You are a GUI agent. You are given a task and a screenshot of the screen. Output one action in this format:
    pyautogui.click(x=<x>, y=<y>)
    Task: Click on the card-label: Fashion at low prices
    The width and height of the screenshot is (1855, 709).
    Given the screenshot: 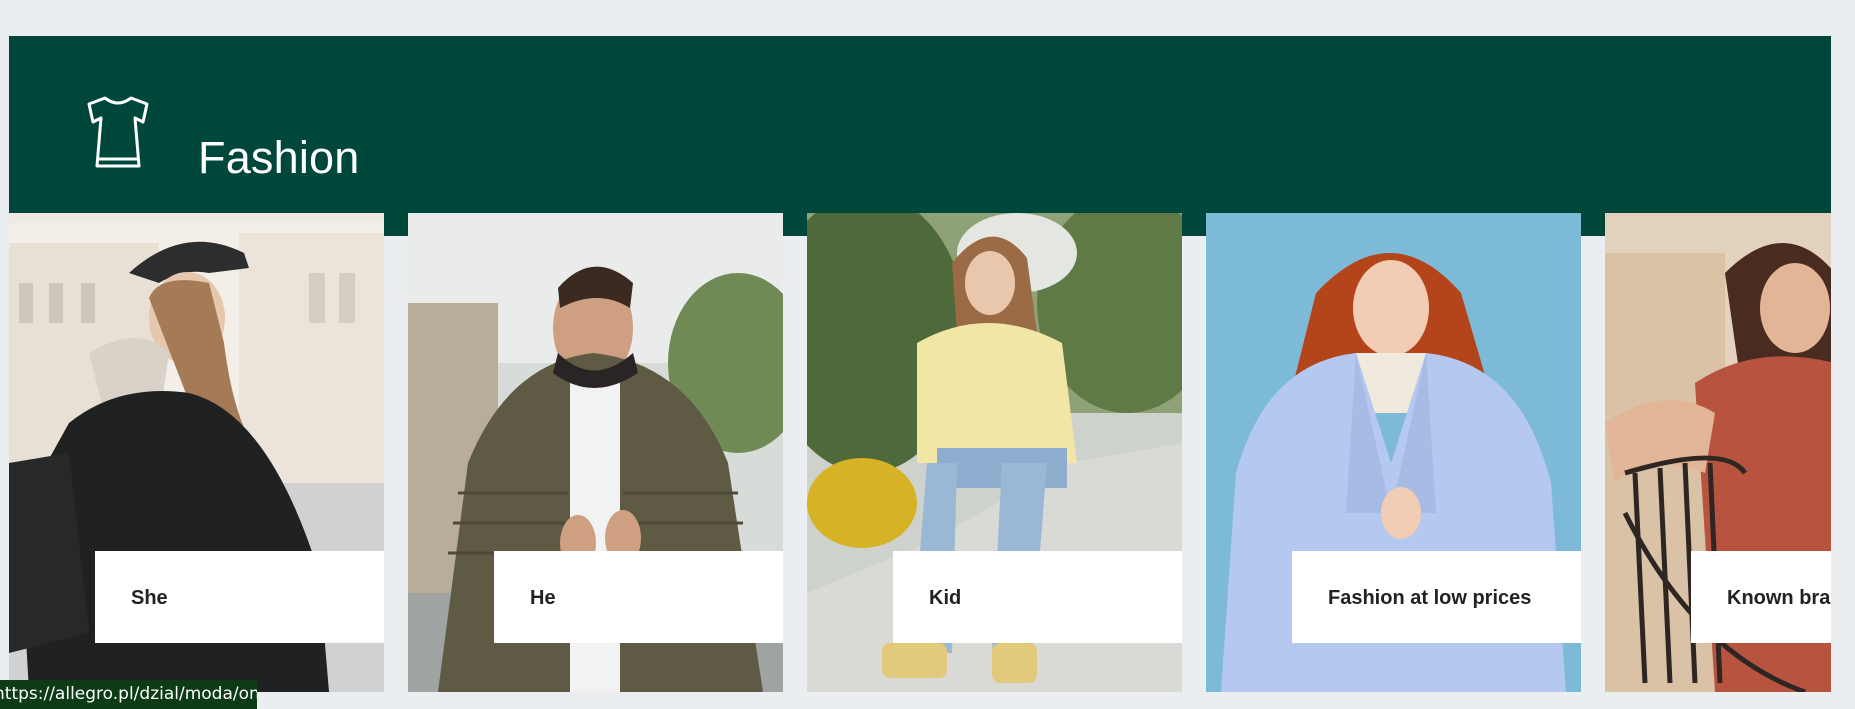 What is the action you would take?
    pyautogui.click(x=1430, y=598)
    